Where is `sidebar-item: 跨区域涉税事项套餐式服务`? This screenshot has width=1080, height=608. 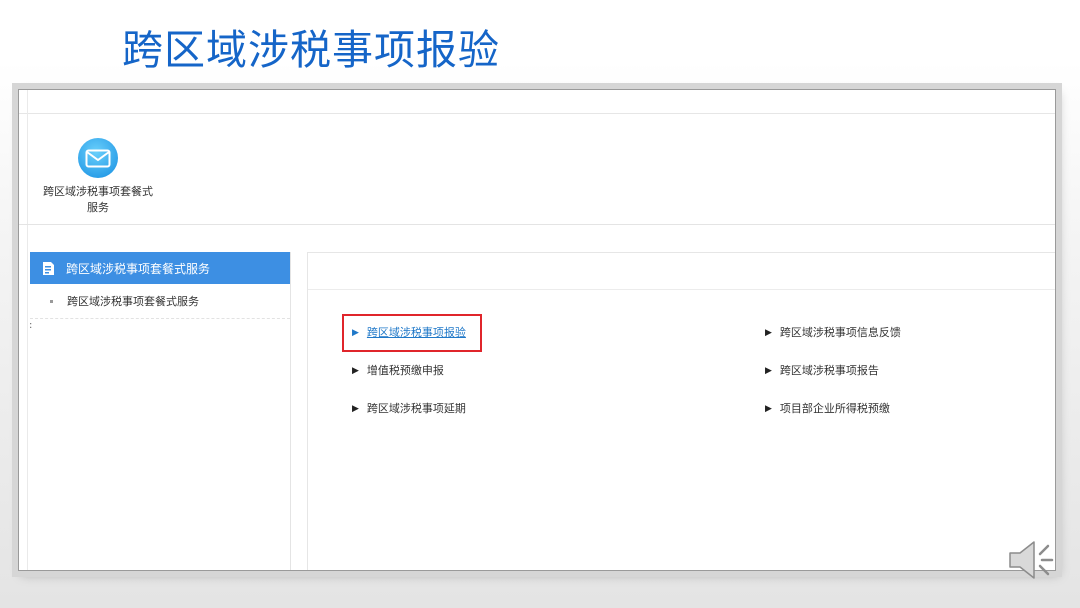
sidebar-item: 跨区域涉税事项套餐式服务 is located at coordinates (160, 301).